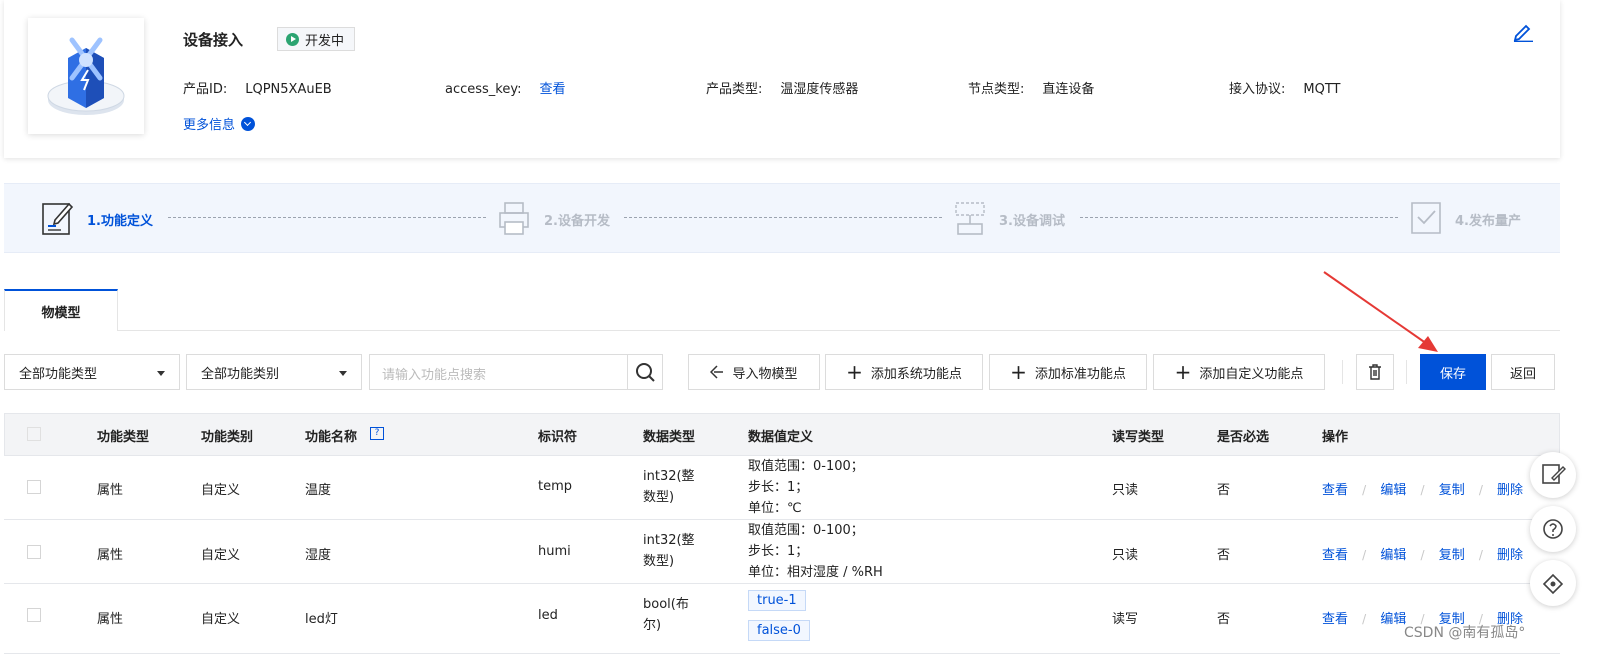 The width and height of the screenshot is (1597, 661). I want to click on product-image, so click(86, 76).